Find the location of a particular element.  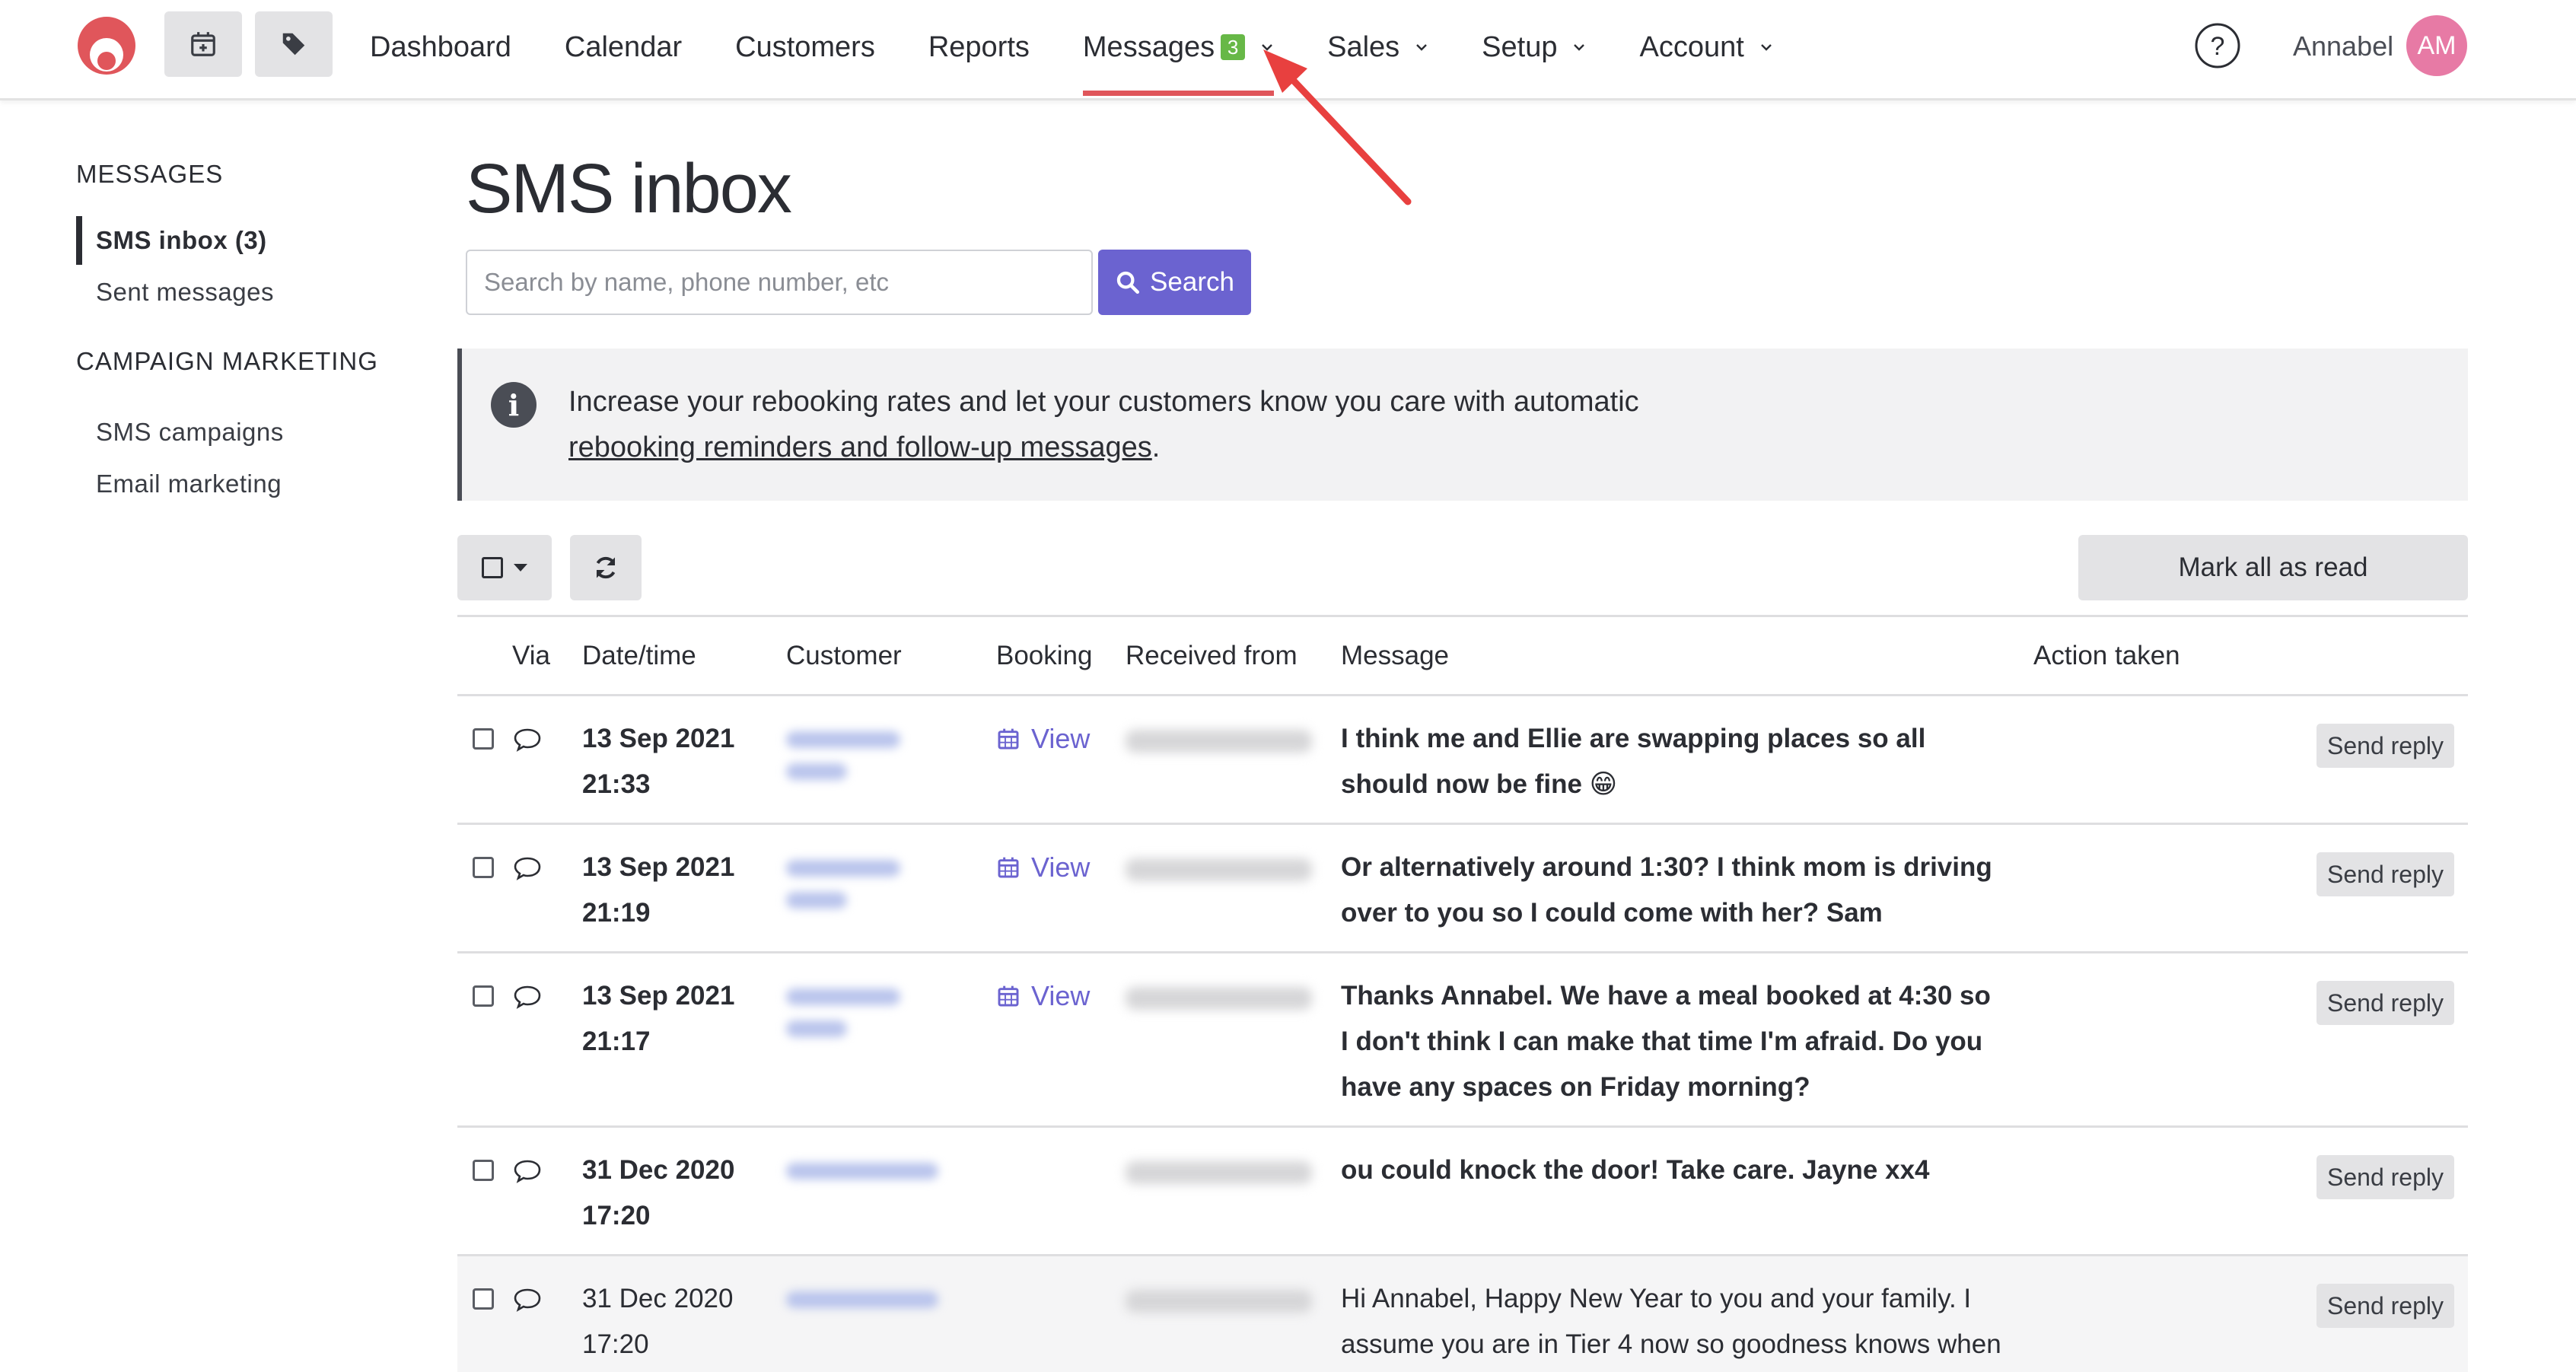

page-title: SMS inbox is located at coordinates (629, 189).